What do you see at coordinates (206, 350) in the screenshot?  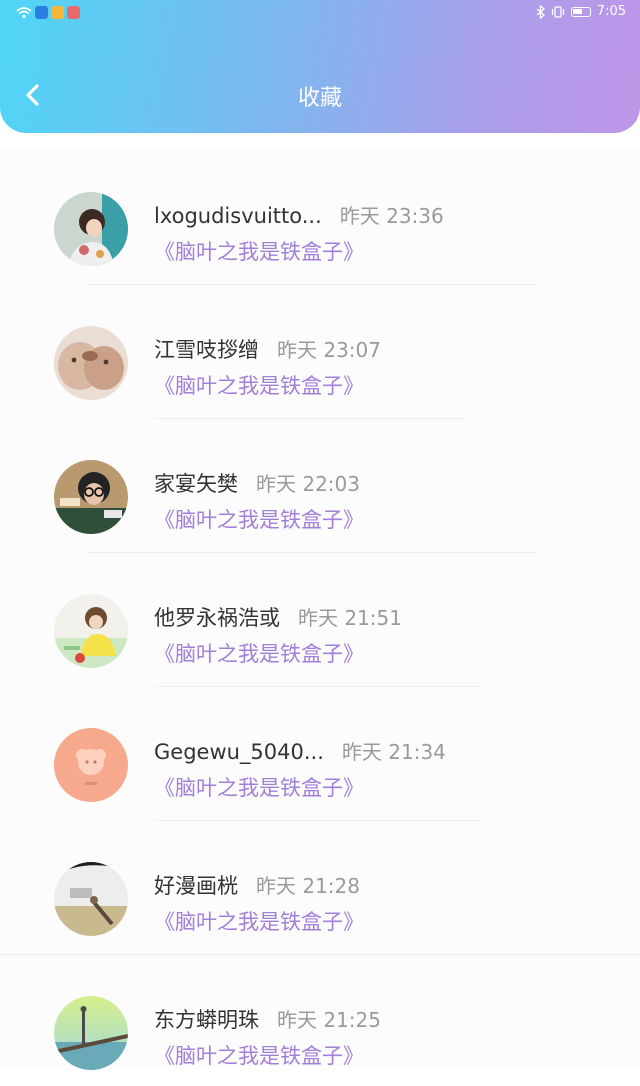 I see `user-name: 江雪吱拶缯` at bounding box center [206, 350].